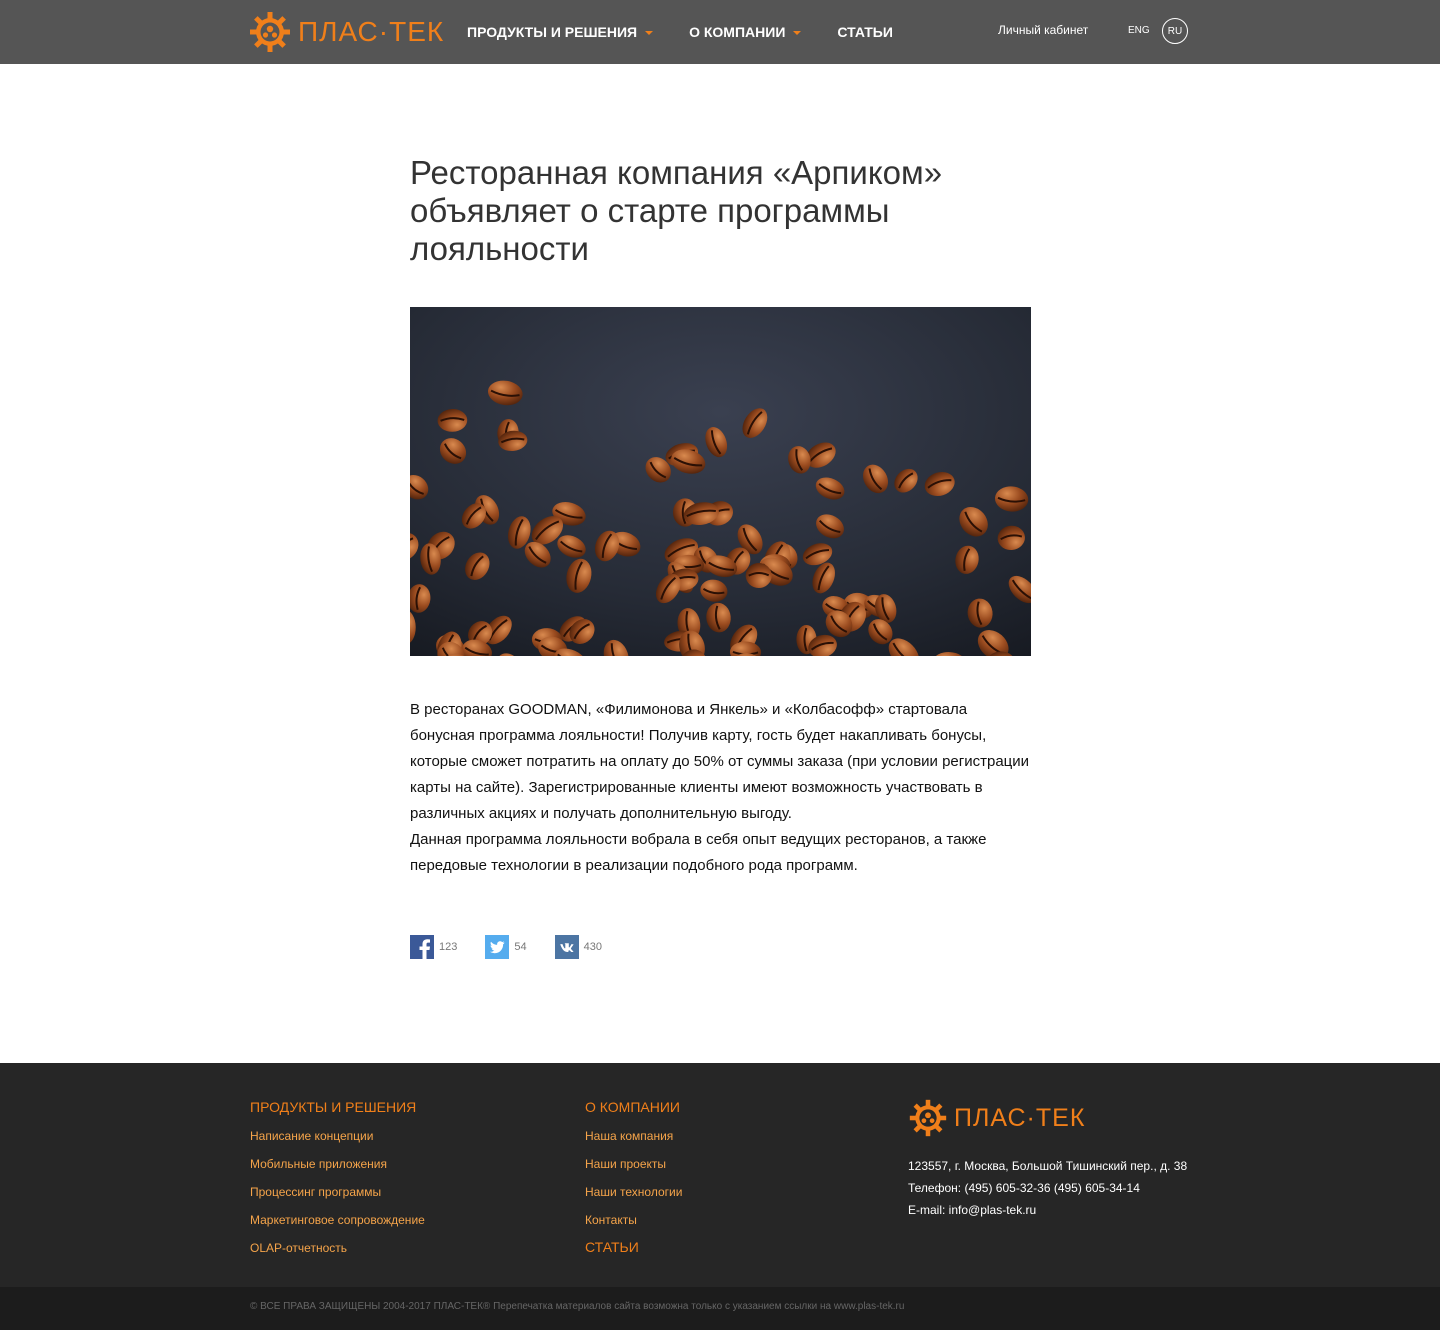 The height and width of the screenshot is (1330, 1440). What do you see at coordinates (633, 1164) in the screenshot?
I see `footer-link: Наши проекты` at bounding box center [633, 1164].